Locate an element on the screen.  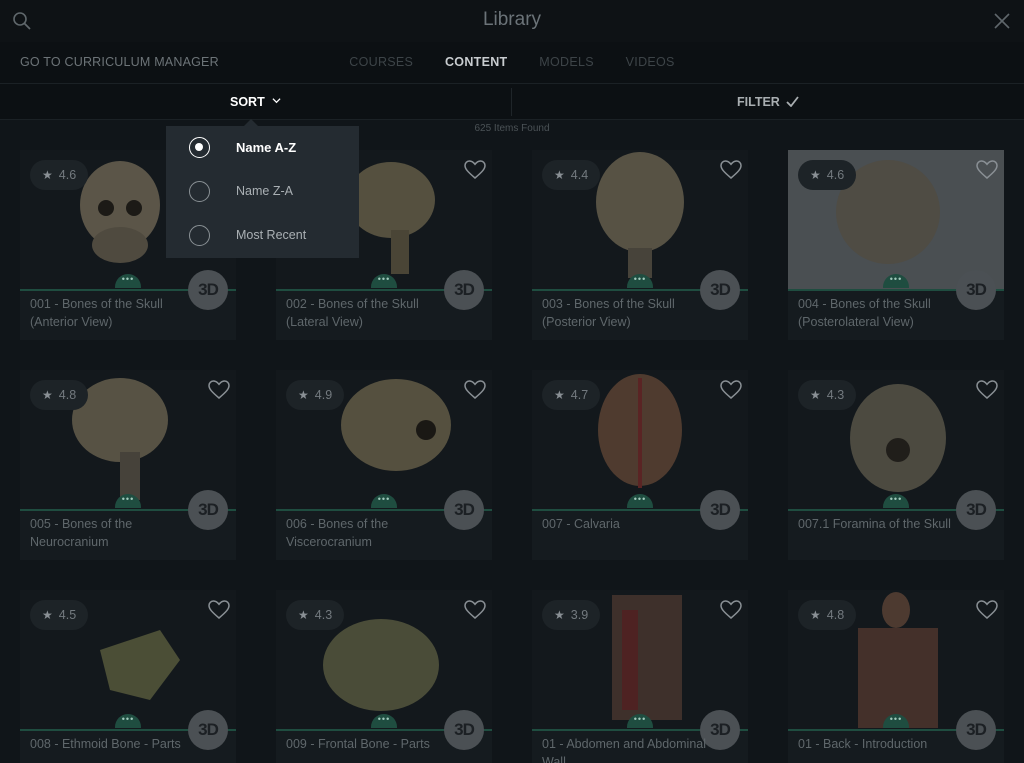
content-card: ★ 4.8 ••• 3D 005 - Bones of the Neurocranium is located at coordinates (128, 465).